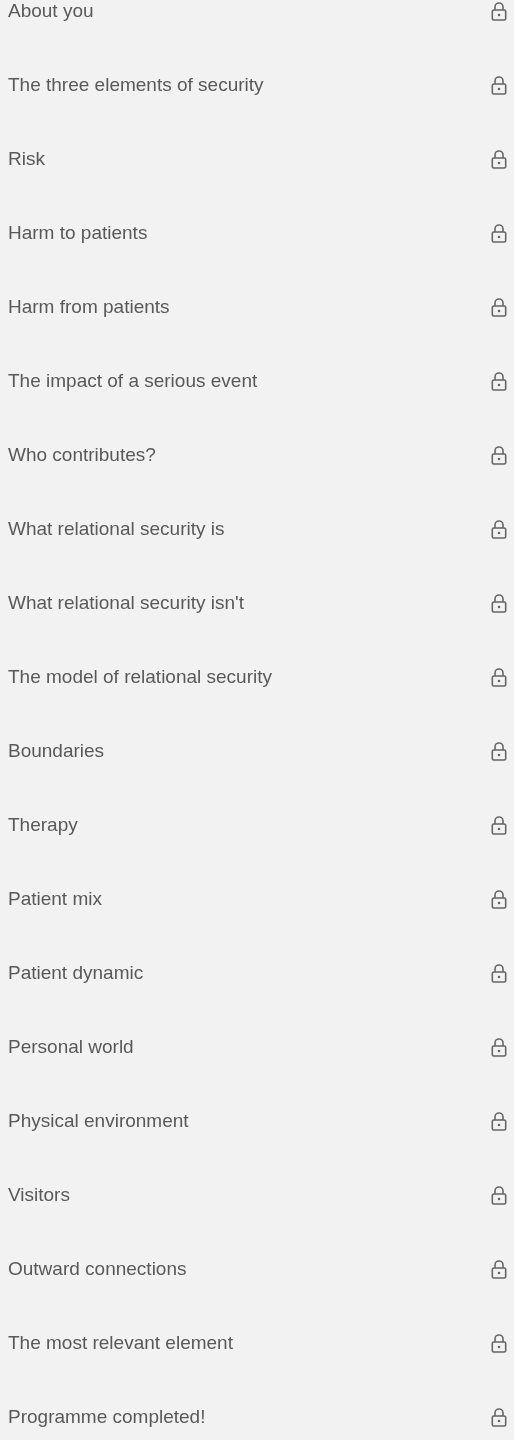  Describe the element at coordinates (120, 1343) in the screenshot. I see `lesson-title: The most relevant element` at that location.